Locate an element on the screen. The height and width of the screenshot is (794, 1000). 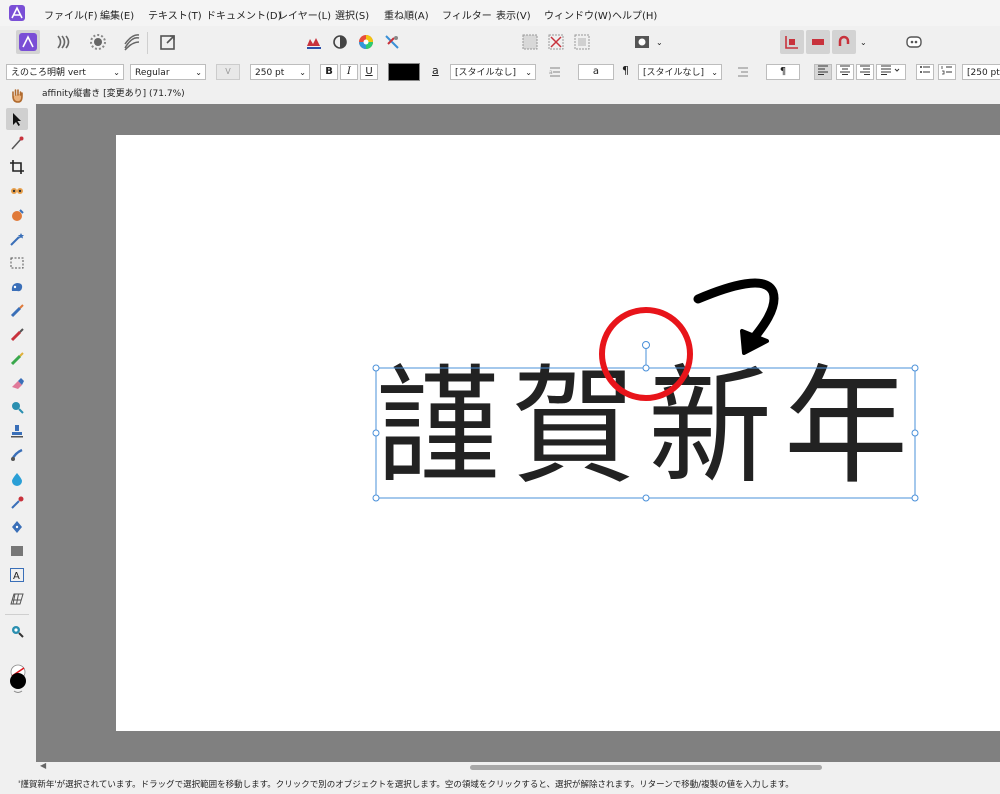
align-center-icon is located at coordinates (845, 72).